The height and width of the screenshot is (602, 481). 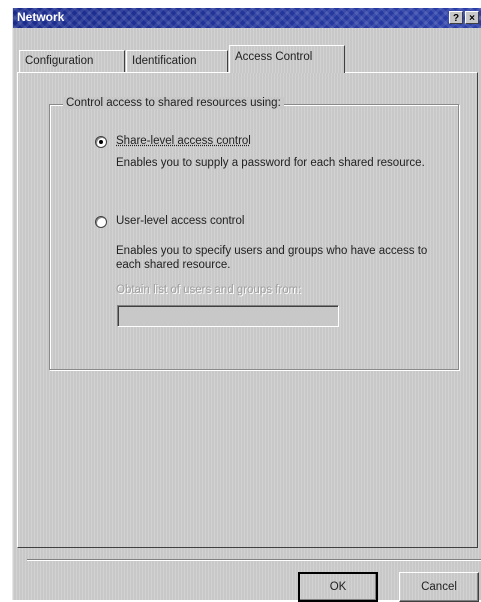 I want to click on user-level-radio, so click(x=101, y=222).